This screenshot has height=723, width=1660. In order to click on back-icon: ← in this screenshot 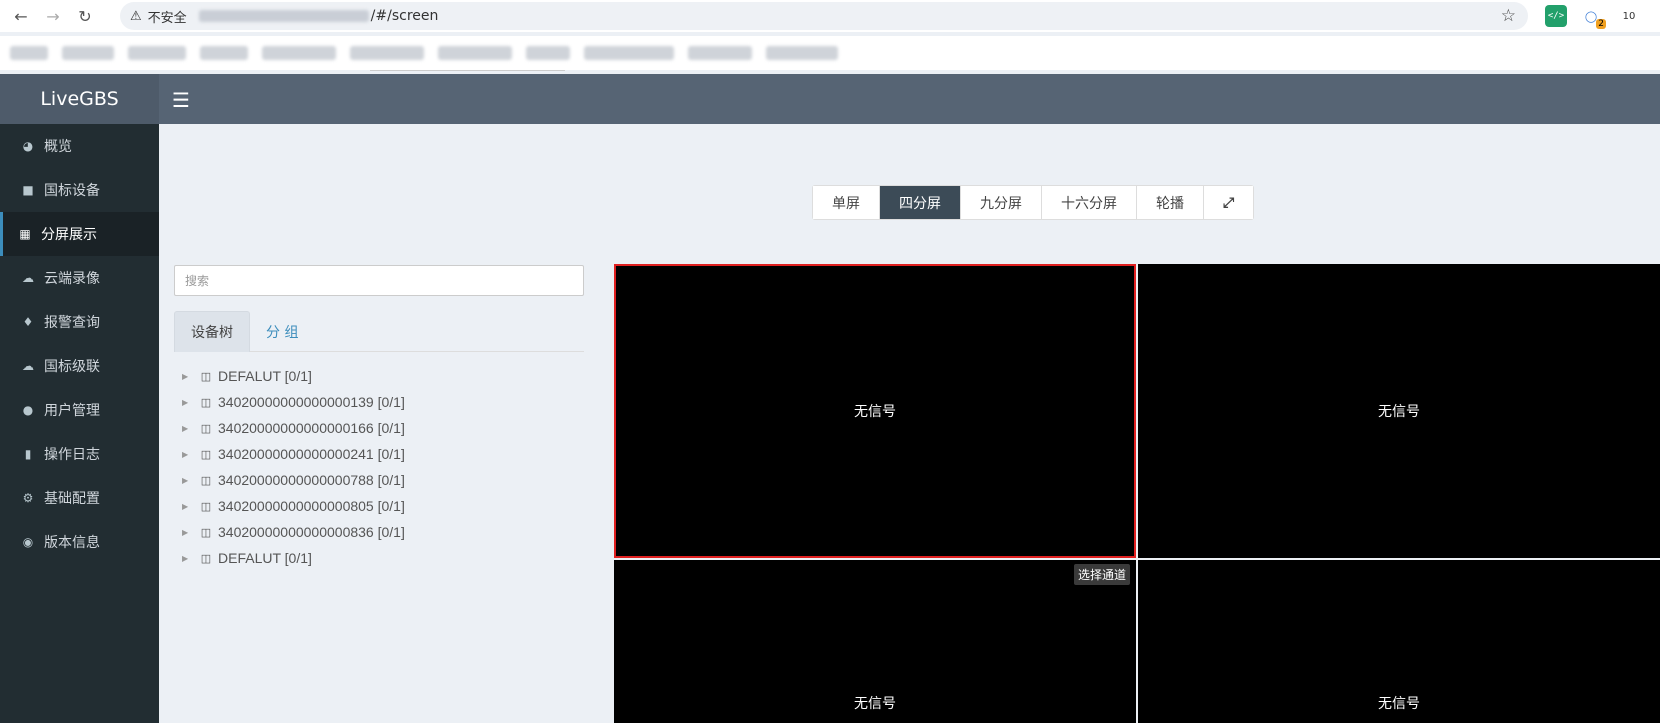, I will do `click(21, 16)`.